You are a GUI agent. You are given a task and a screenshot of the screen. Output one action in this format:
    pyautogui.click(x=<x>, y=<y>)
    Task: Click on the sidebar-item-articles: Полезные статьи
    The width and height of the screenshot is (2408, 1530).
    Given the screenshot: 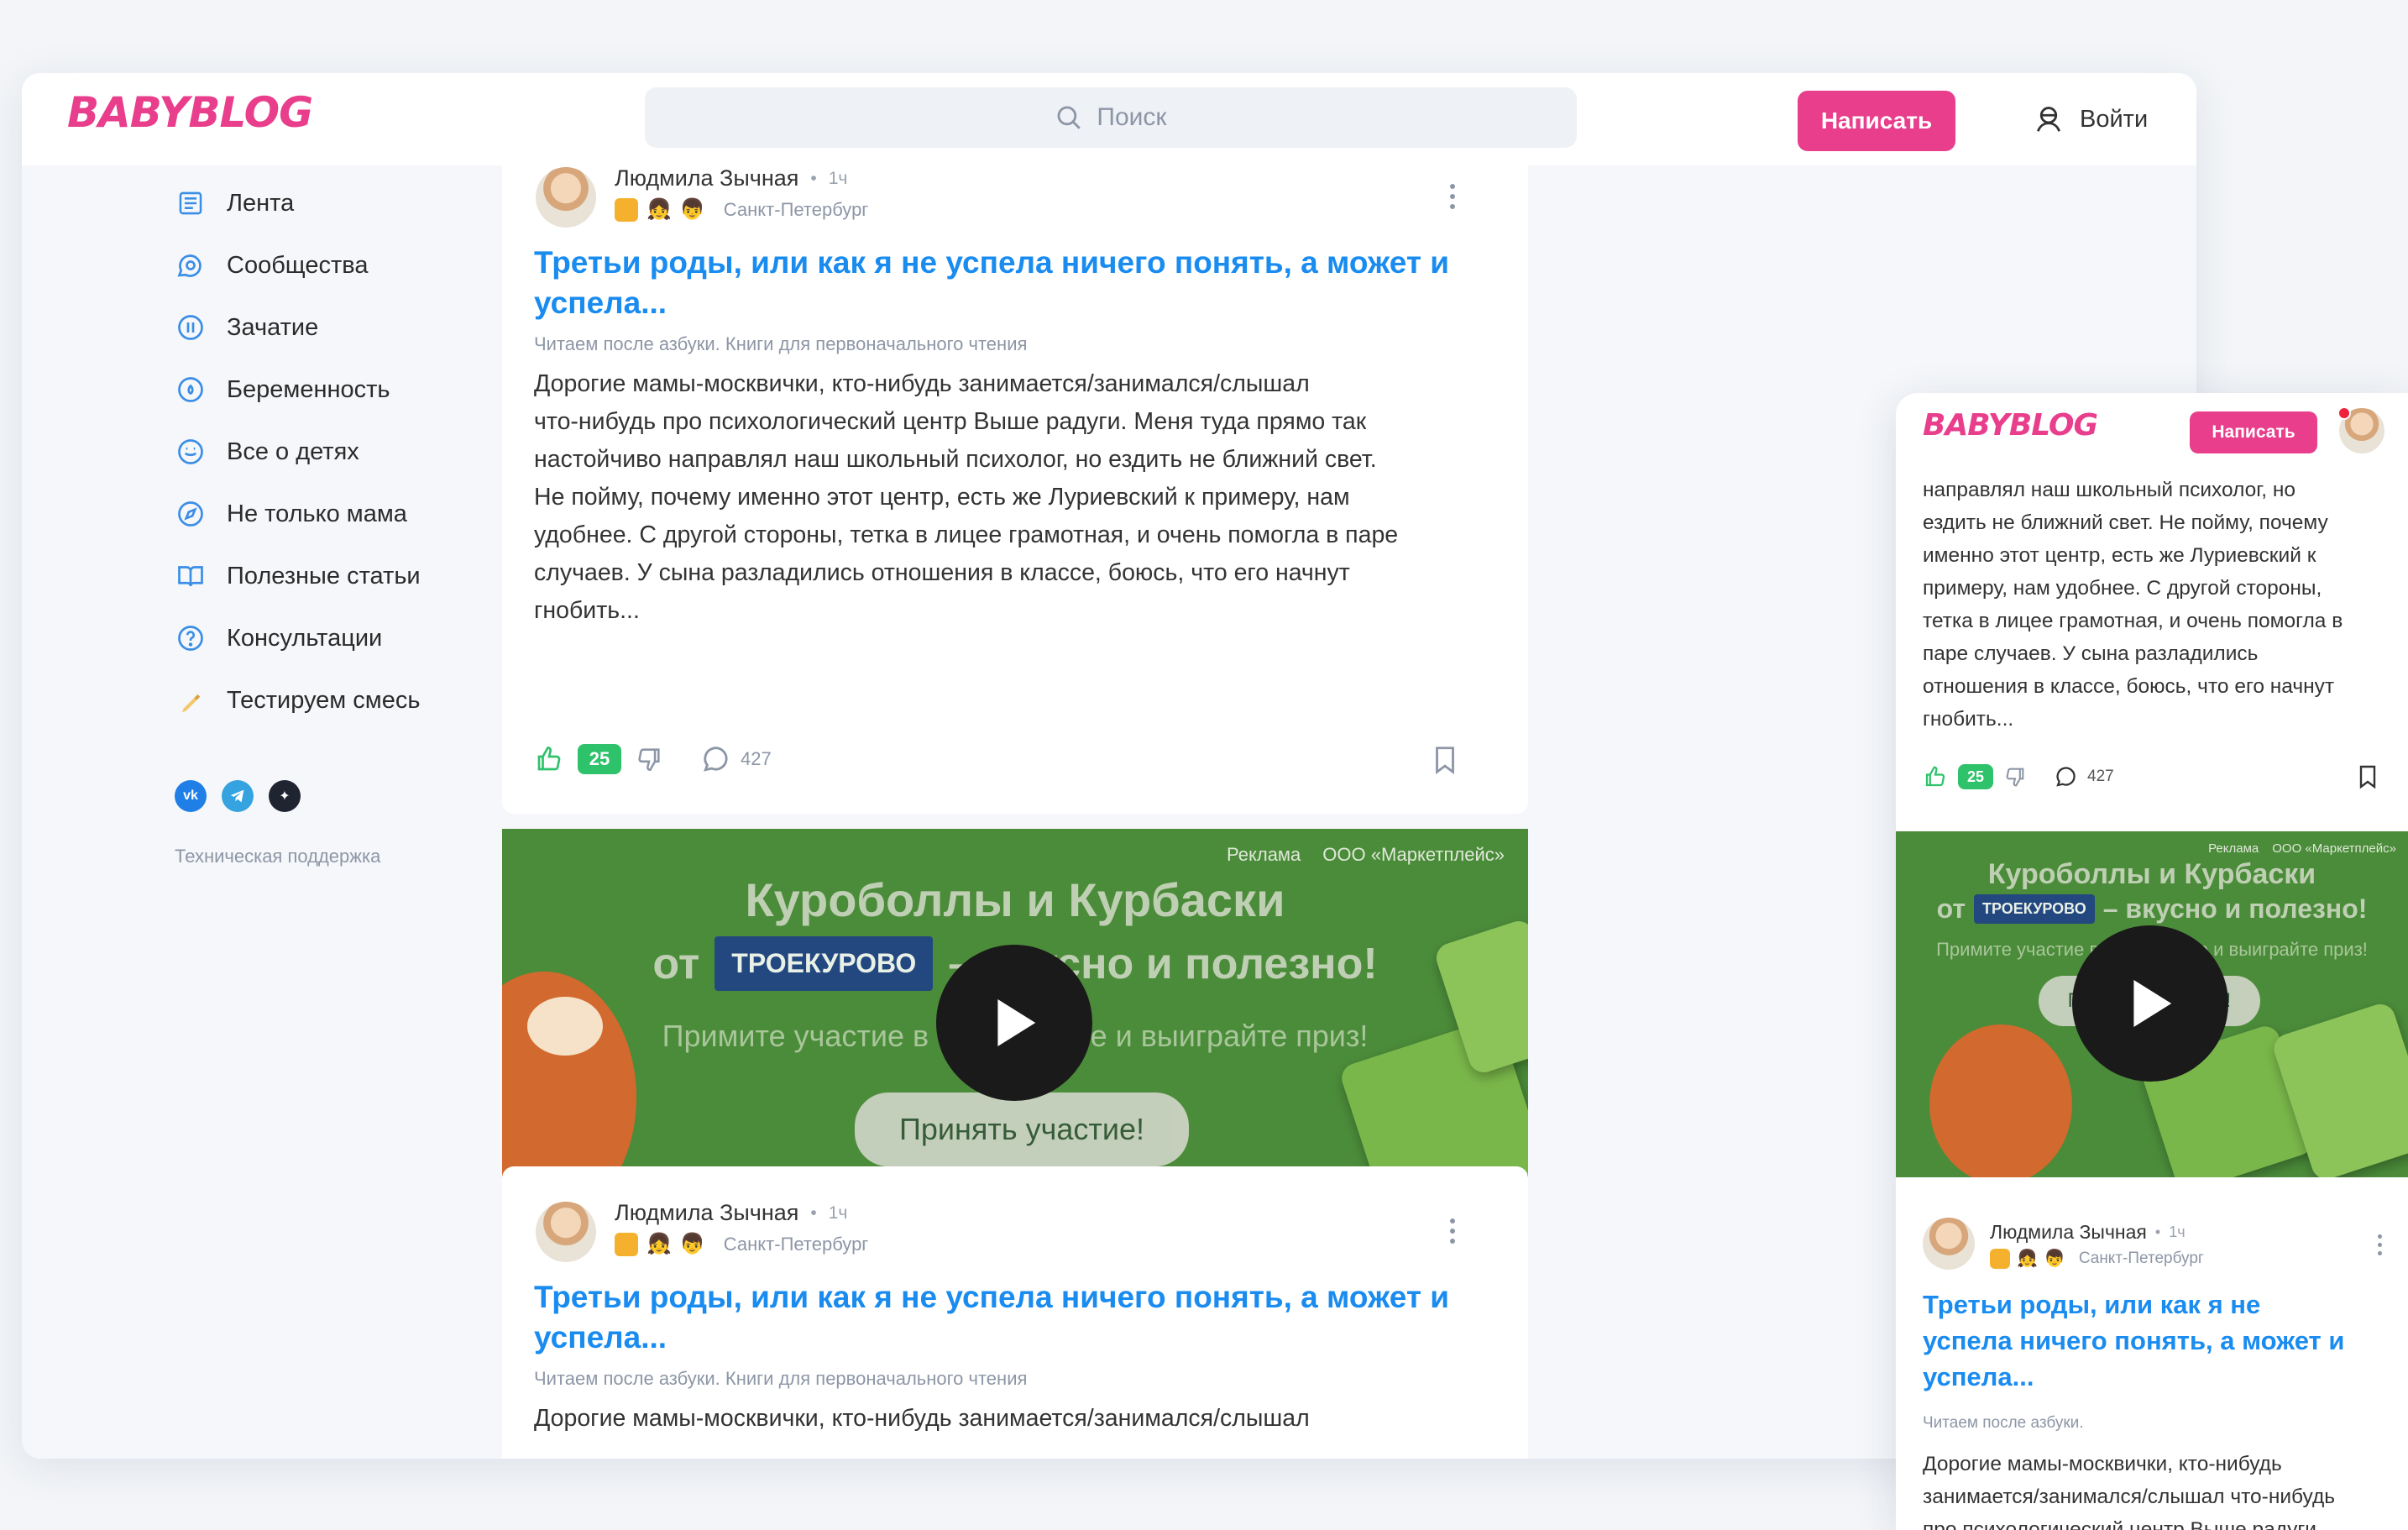 What is the action you would take?
    pyautogui.click(x=298, y=576)
    